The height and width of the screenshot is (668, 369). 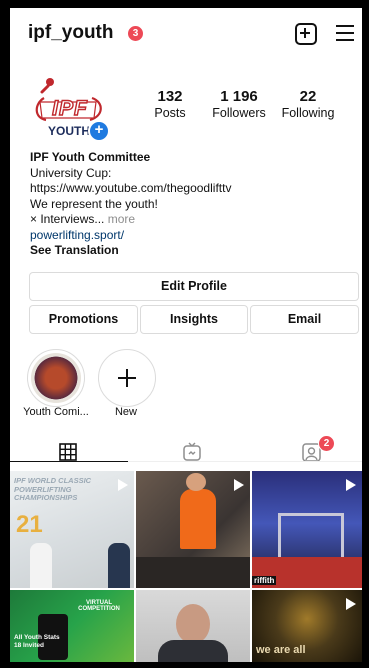 I want to click on logo-main-text: IPF, so click(x=69, y=108).